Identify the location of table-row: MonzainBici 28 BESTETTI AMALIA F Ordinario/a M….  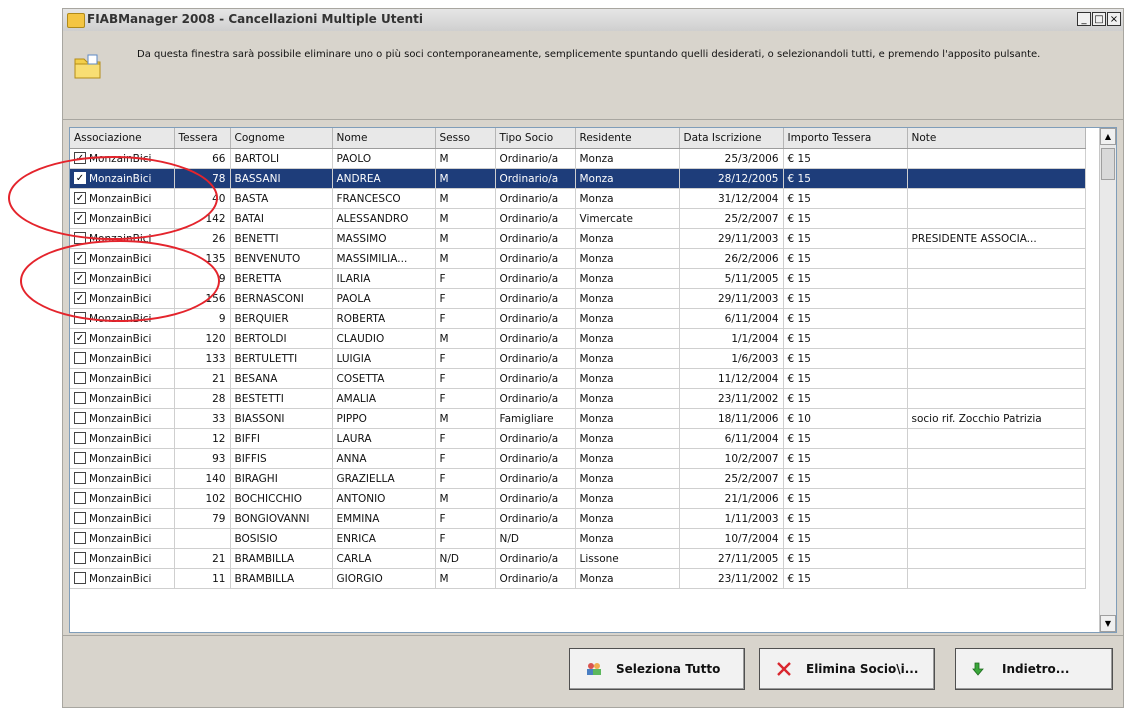
(578, 398).